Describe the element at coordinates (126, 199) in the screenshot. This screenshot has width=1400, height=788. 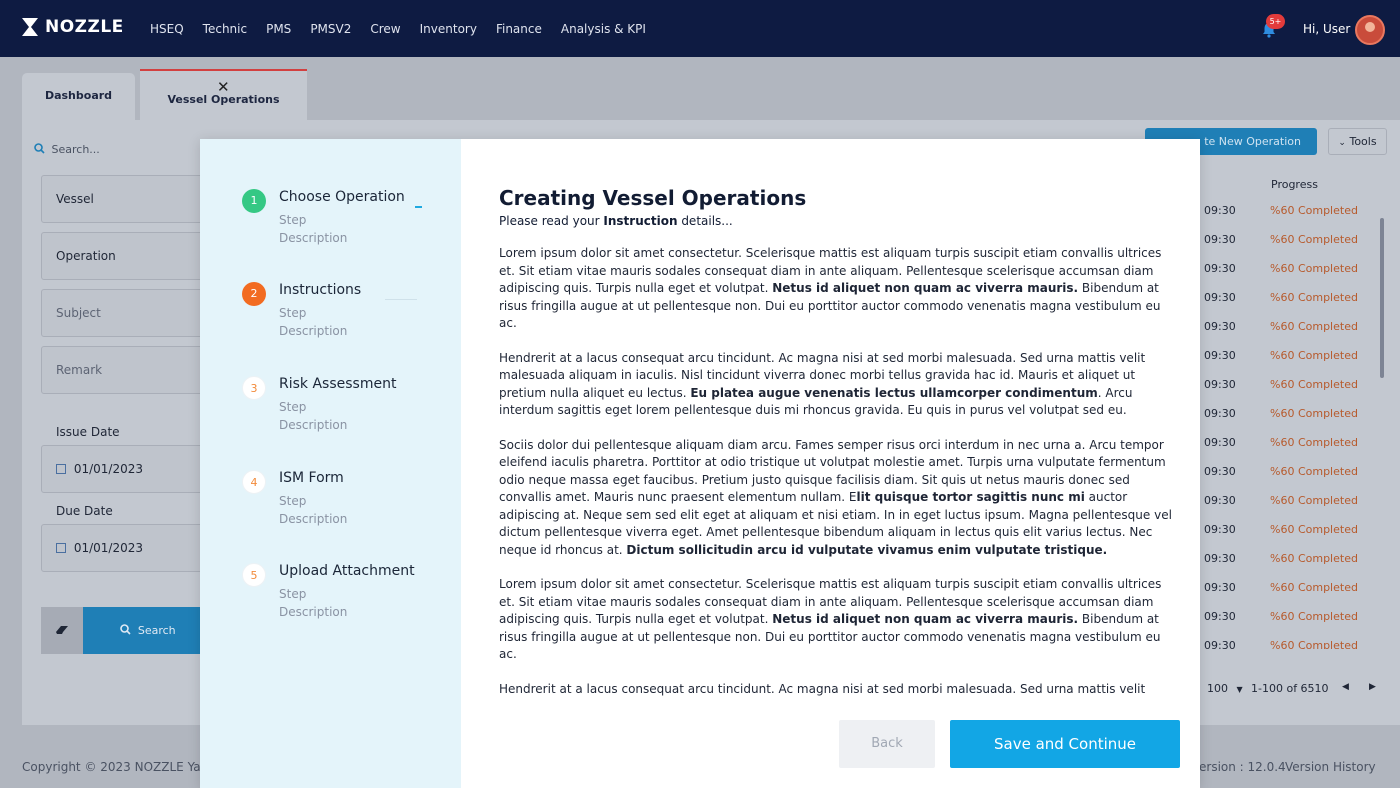
I see `vessel-field: Vessel` at that location.